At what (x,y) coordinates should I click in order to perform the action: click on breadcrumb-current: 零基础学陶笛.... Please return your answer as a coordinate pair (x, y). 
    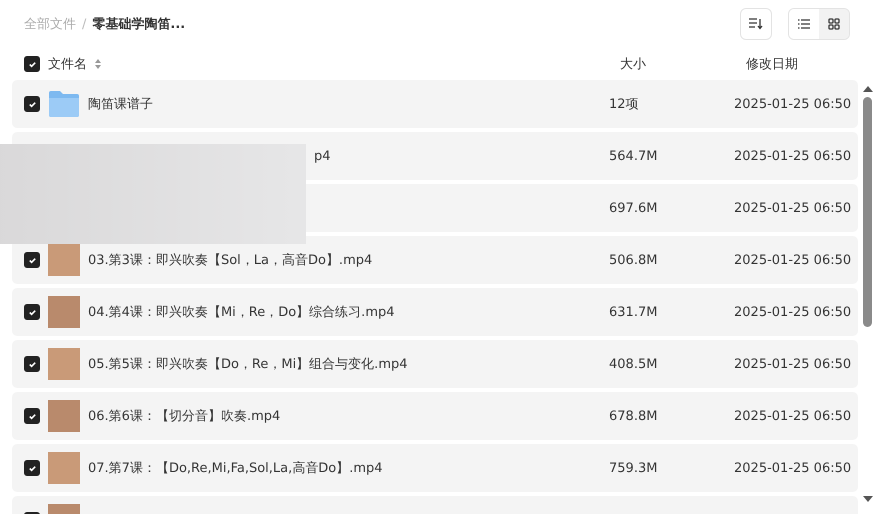
    Looking at the image, I should click on (139, 24).